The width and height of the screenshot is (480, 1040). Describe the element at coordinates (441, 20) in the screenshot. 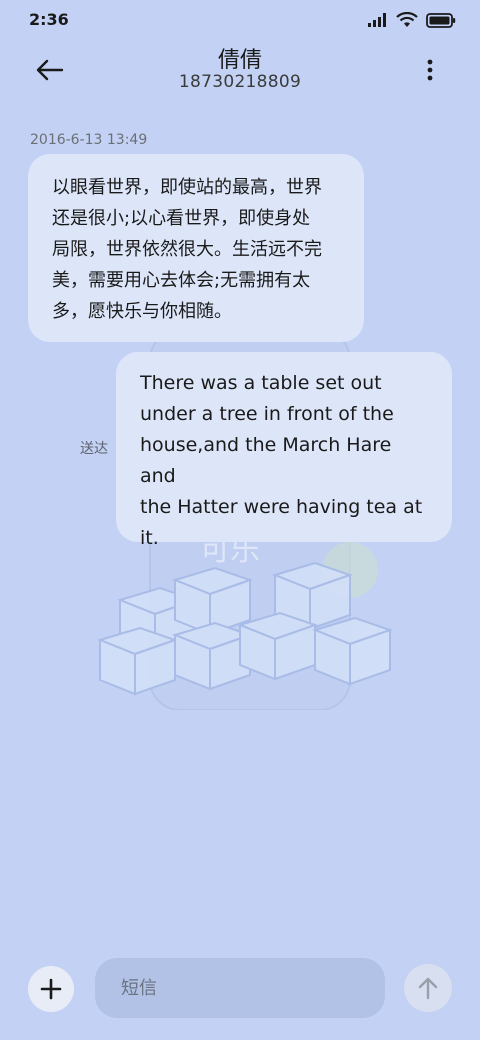

I see `battery-icon` at that location.